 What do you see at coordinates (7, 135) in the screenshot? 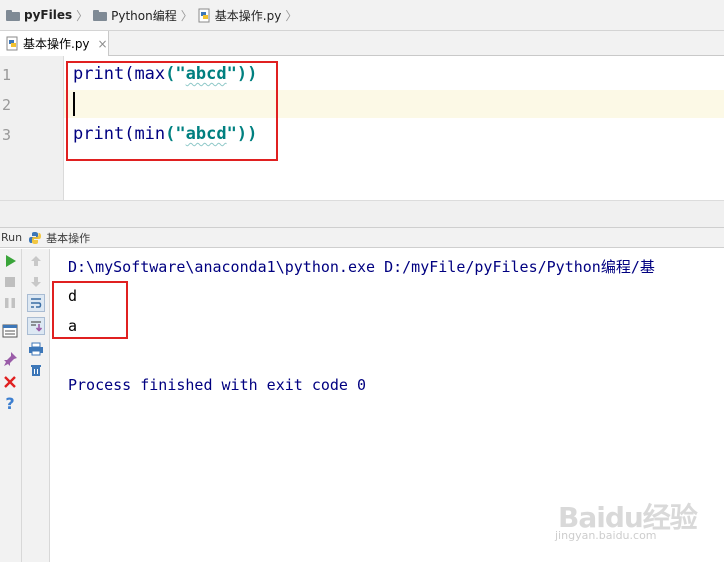
I see `line-number: 3` at bounding box center [7, 135].